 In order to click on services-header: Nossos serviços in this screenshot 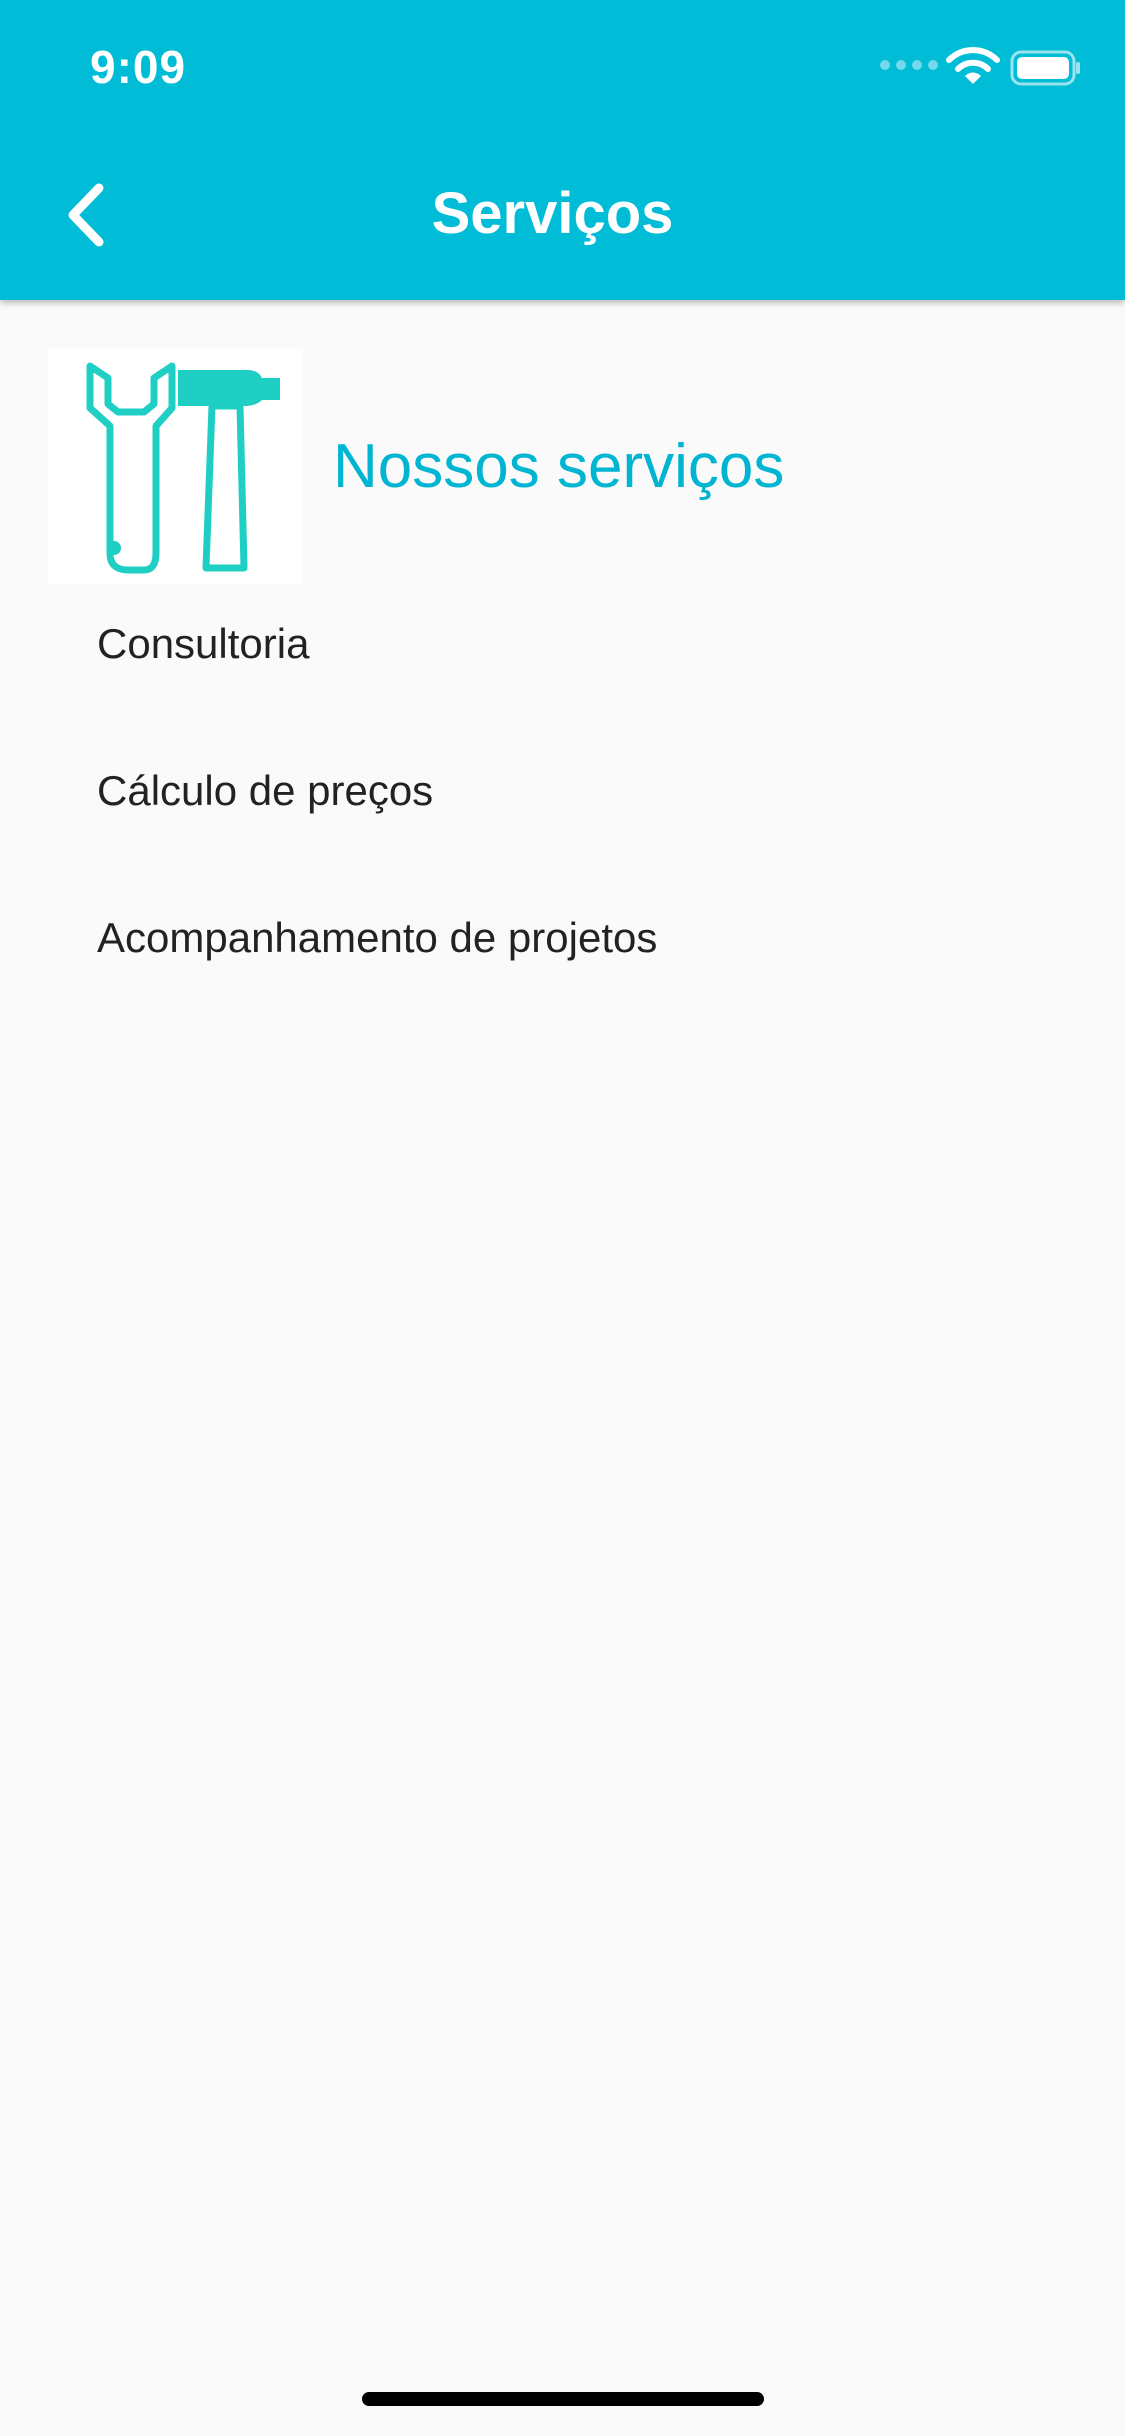, I will do `click(416, 466)`.